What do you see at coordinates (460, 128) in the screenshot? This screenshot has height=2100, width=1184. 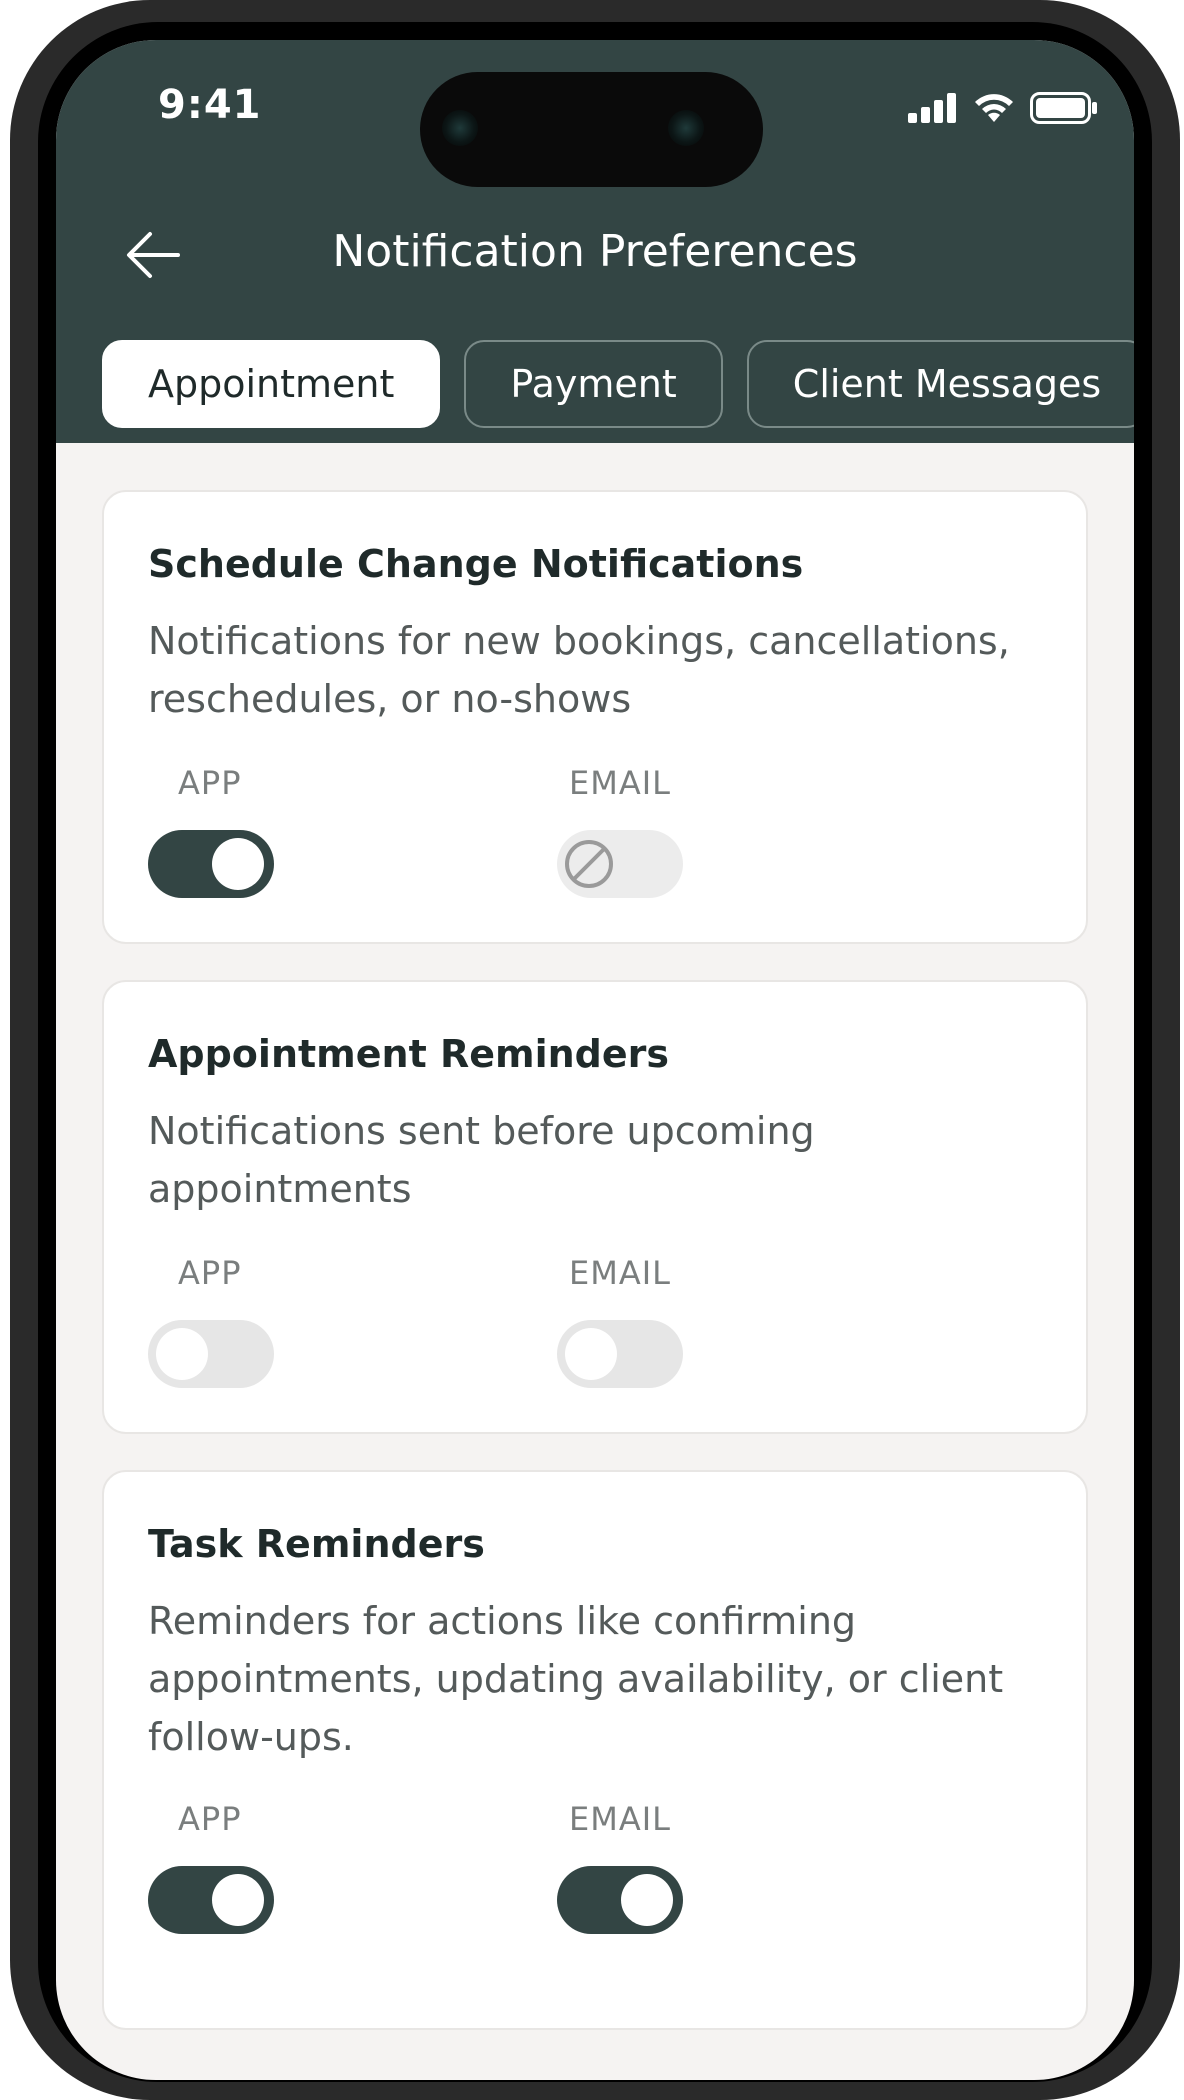 I see `camera-lens-icon` at bounding box center [460, 128].